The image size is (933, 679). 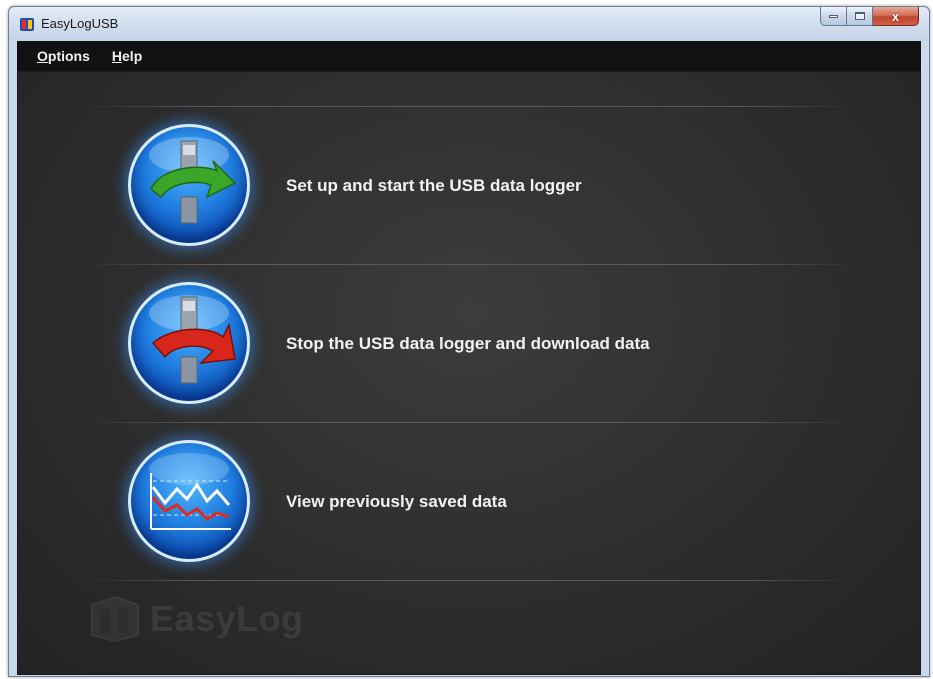 I want to click on menu-help: Help, so click(x=127, y=56).